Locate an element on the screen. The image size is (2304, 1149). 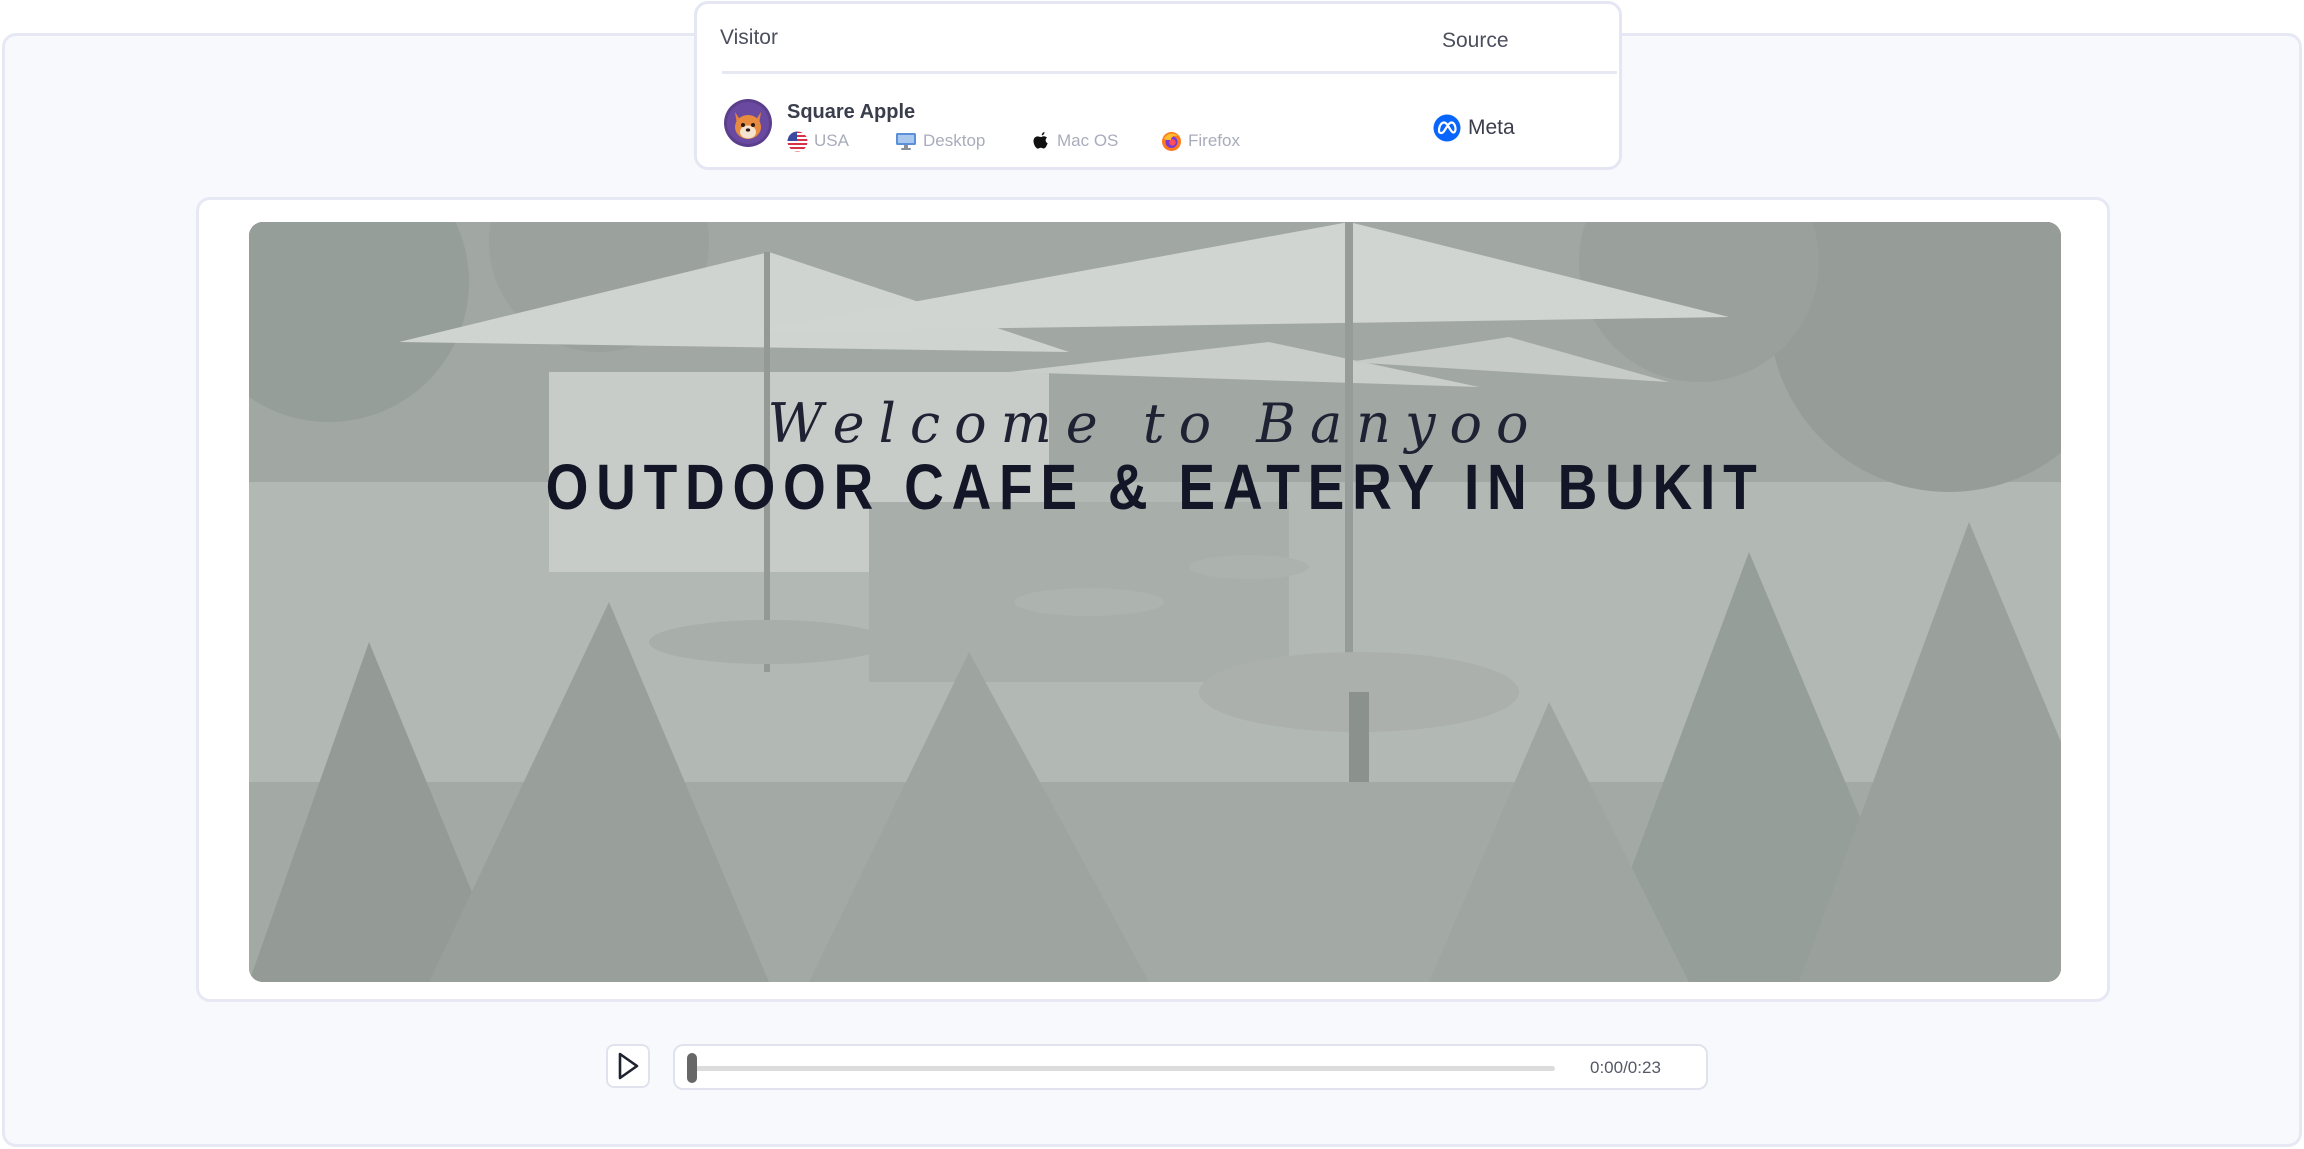
visitor-device: Desktop is located at coordinates (940, 141).